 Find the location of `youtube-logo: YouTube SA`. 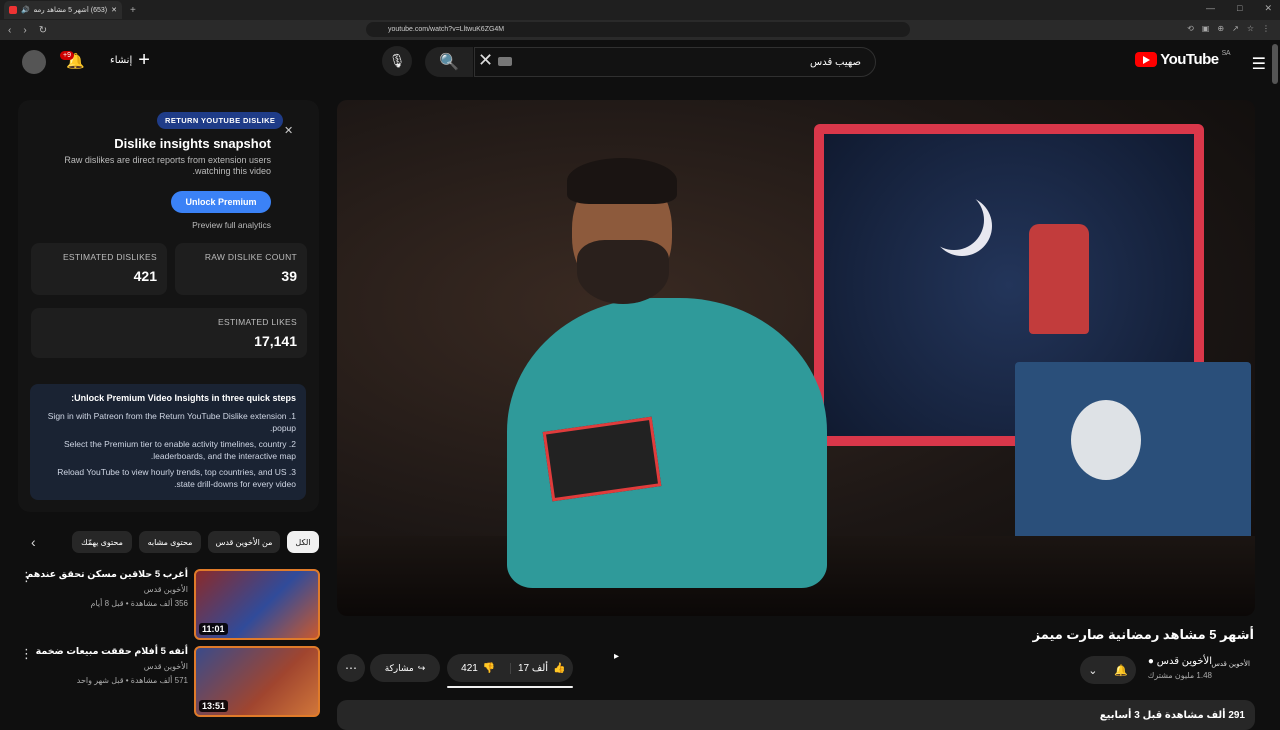

youtube-logo: YouTube SA is located at coordinates (1183, 59).